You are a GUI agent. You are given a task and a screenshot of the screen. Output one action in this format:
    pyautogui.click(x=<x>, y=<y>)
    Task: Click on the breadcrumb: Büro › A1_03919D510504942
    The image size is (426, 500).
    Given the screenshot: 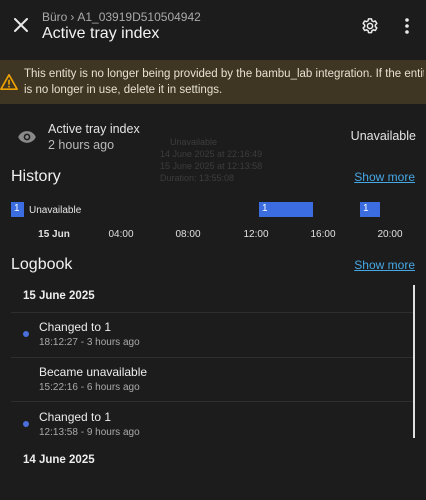 What is the action you would take?
    pyautogui.click(x=121, y=17)
    